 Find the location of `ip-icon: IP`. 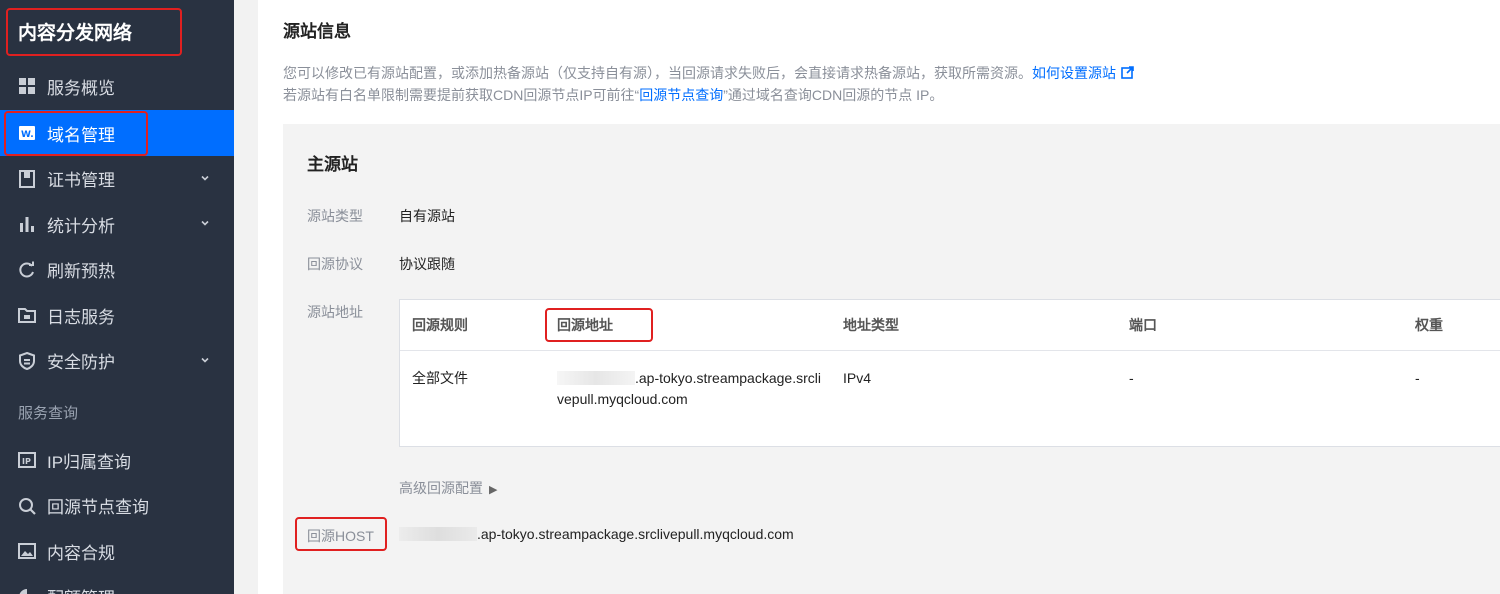

ip-icon: IP is located at coordinates (27, 460).